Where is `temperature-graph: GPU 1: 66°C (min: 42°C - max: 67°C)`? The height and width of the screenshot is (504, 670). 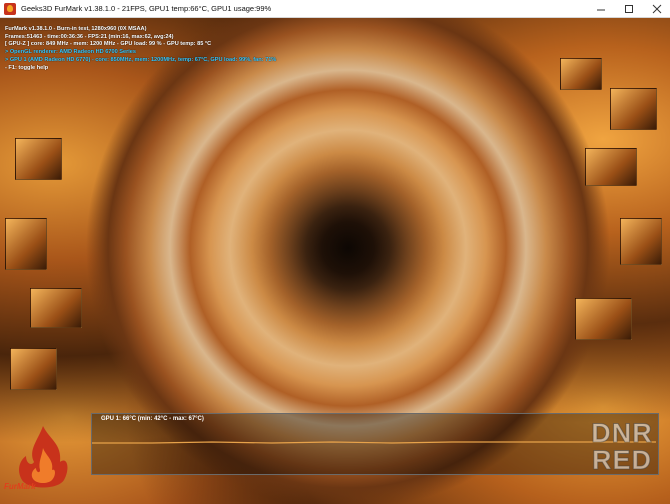 temperature-graph: GPU 1: 66°C (min: 42°C - max: 67°C) is located at coordinates (375, 444).